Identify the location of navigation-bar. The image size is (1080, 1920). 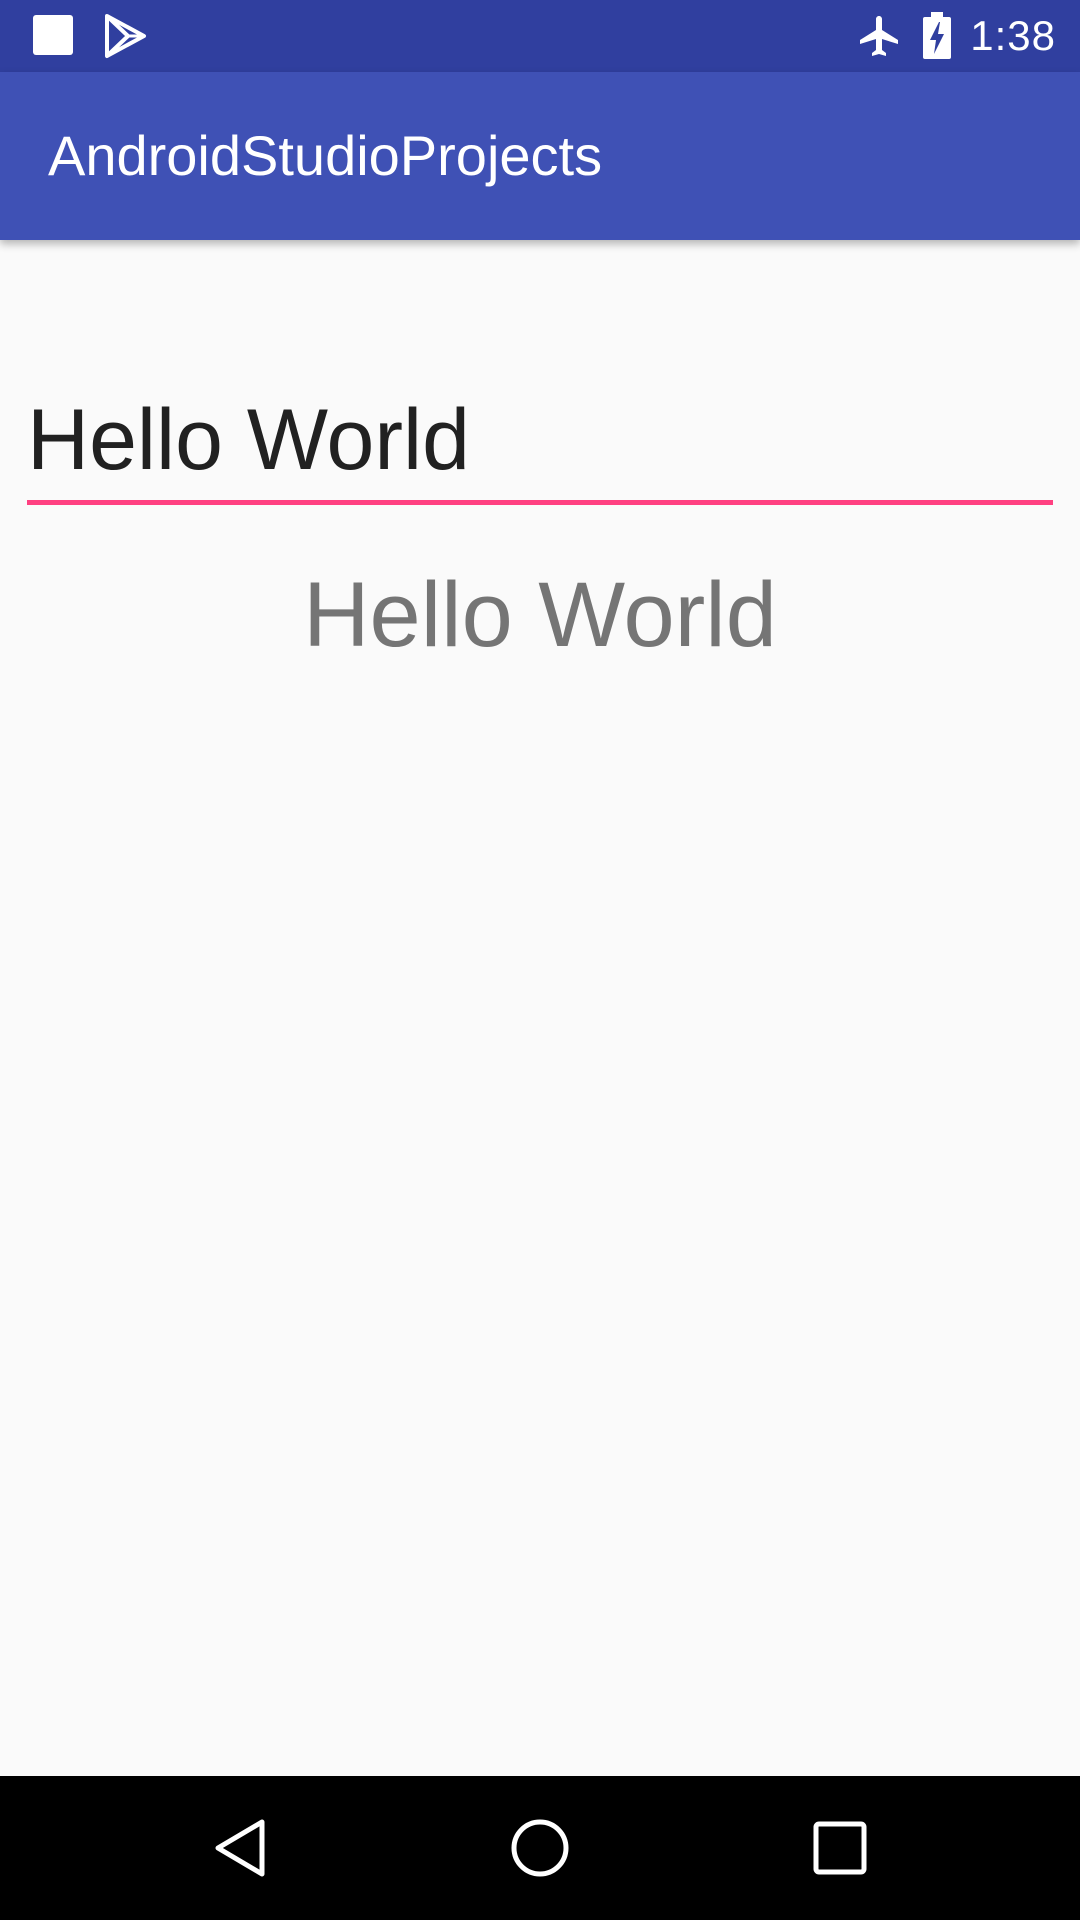
(540, 1848).